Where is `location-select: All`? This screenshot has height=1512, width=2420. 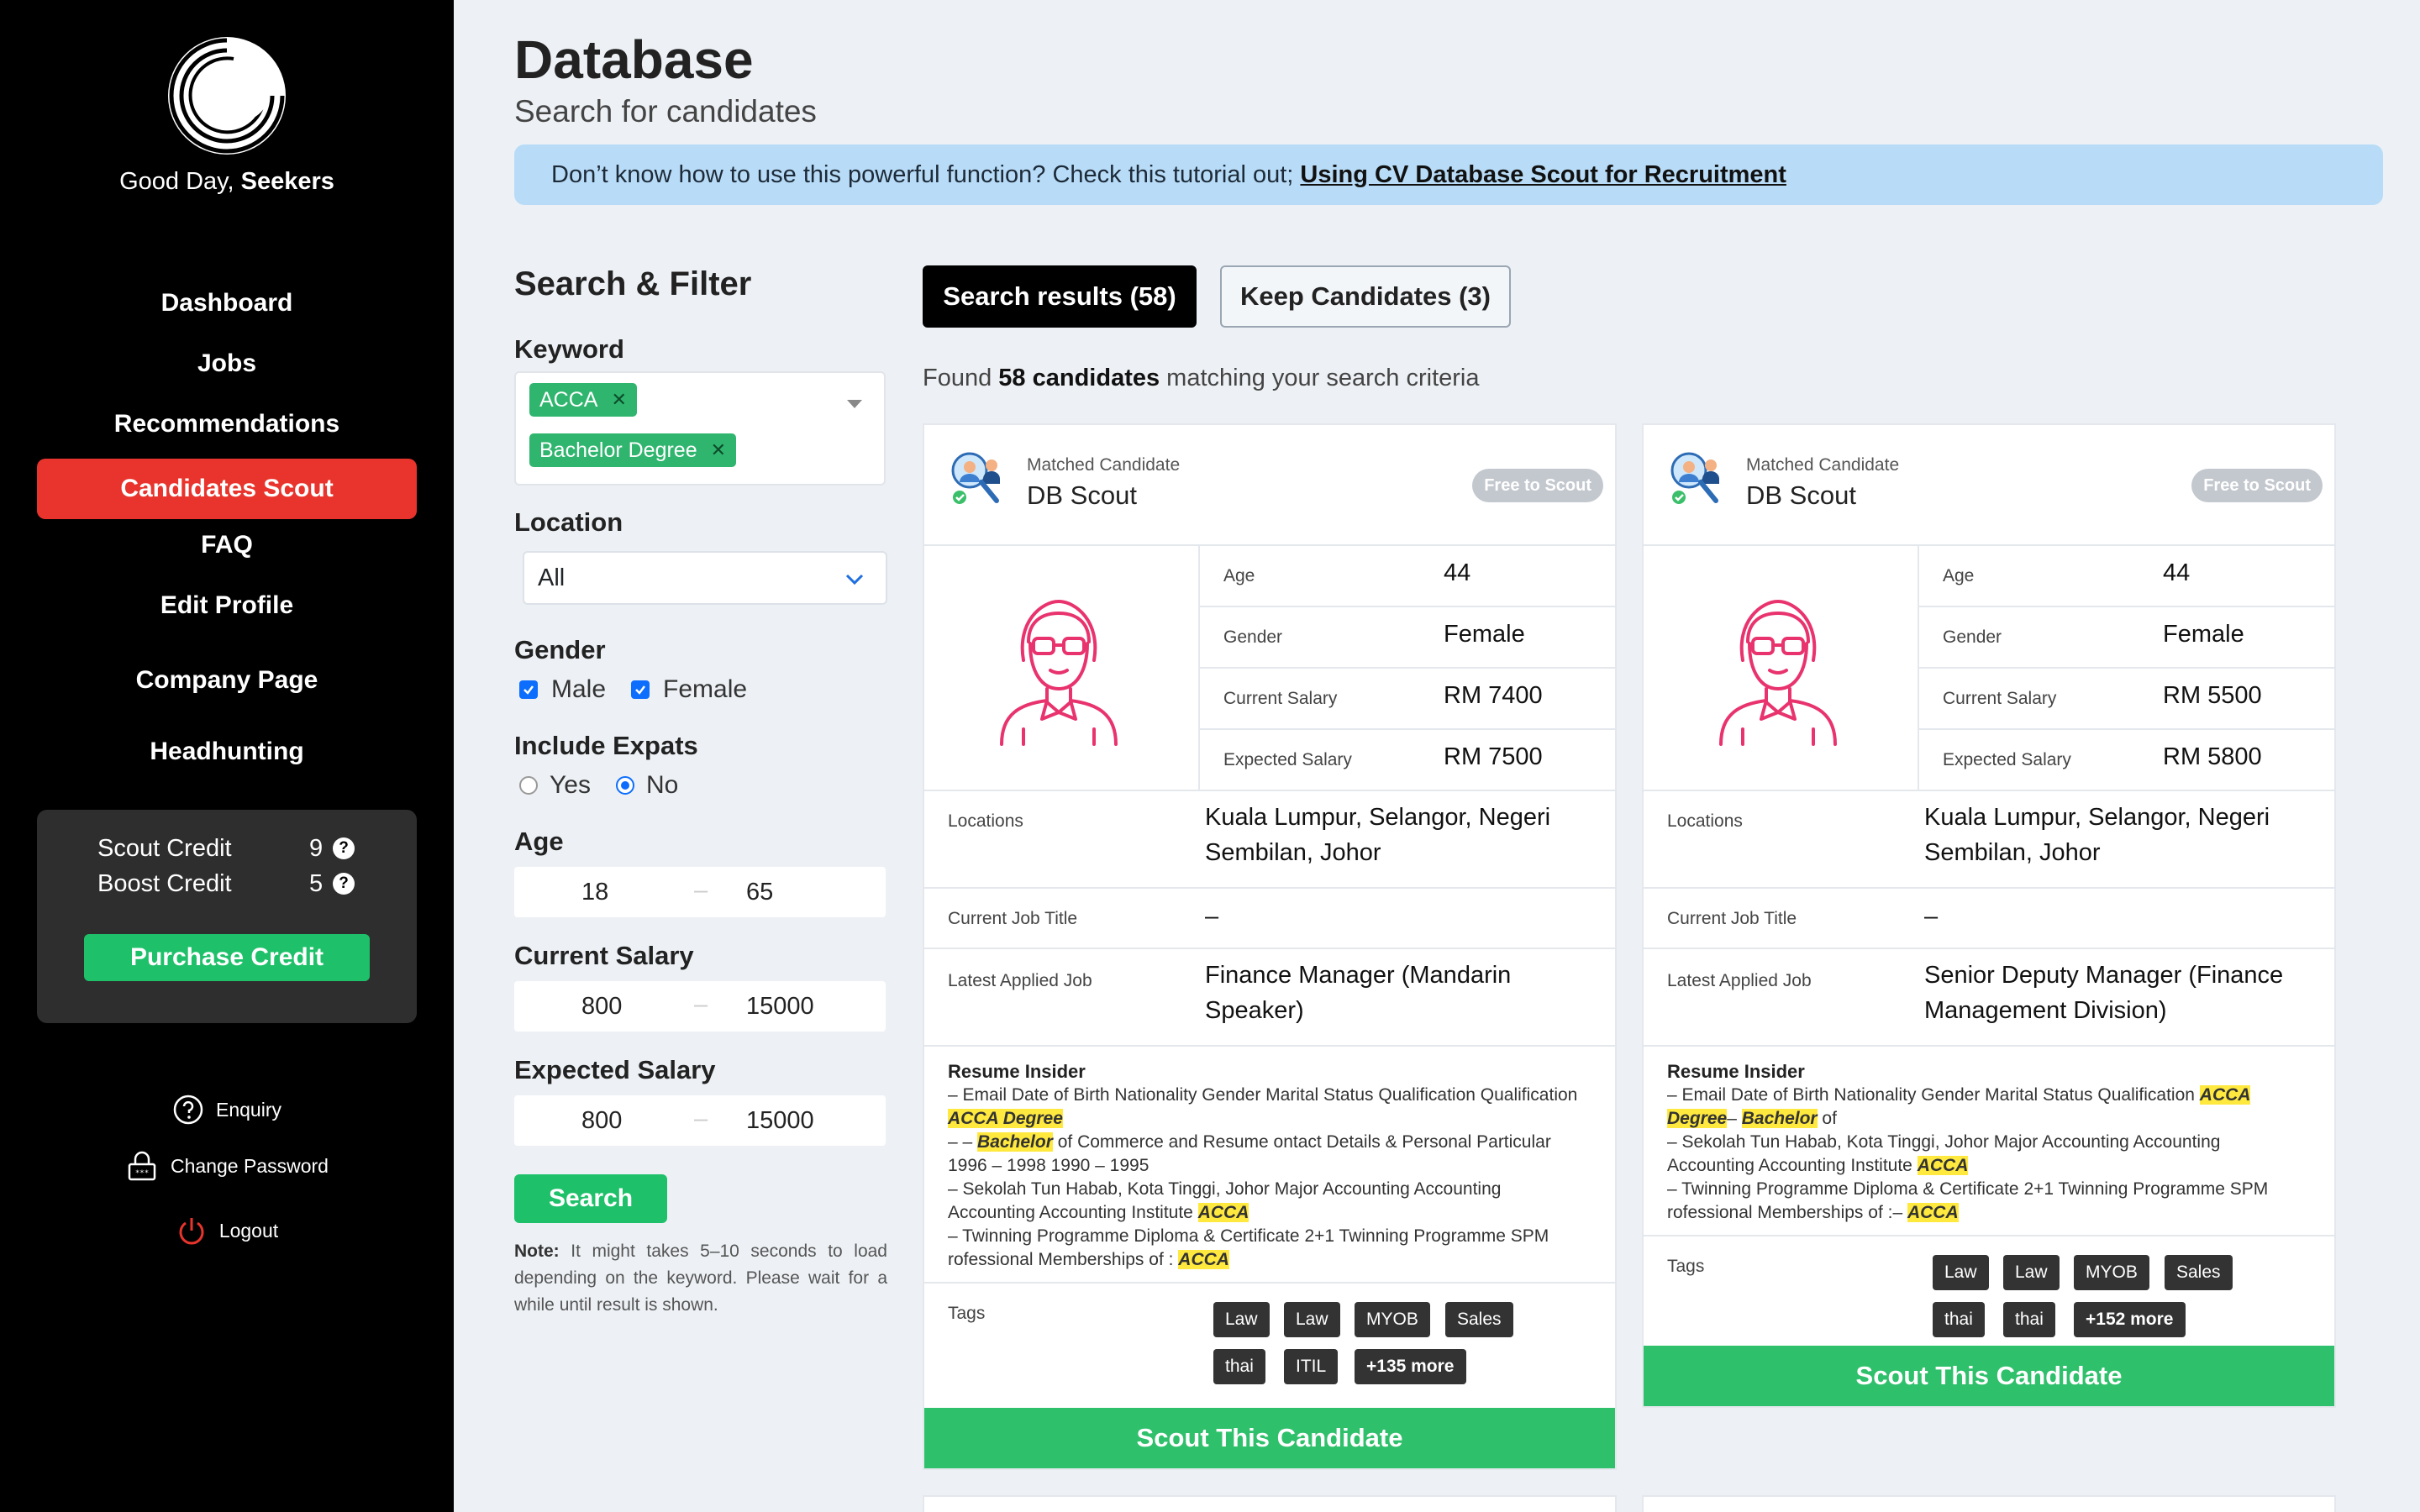
location-select: All is located at coordinates (705, 578).